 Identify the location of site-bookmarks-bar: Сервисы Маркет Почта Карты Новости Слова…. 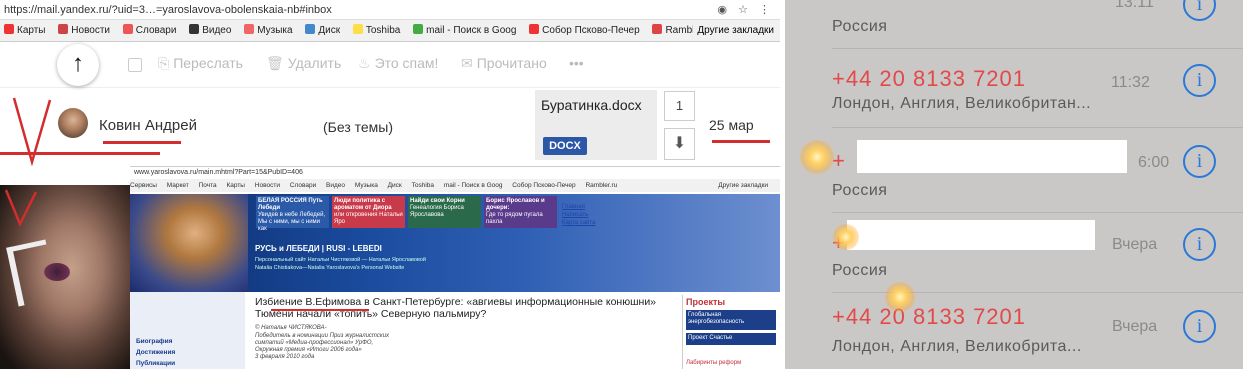
(455, 185).